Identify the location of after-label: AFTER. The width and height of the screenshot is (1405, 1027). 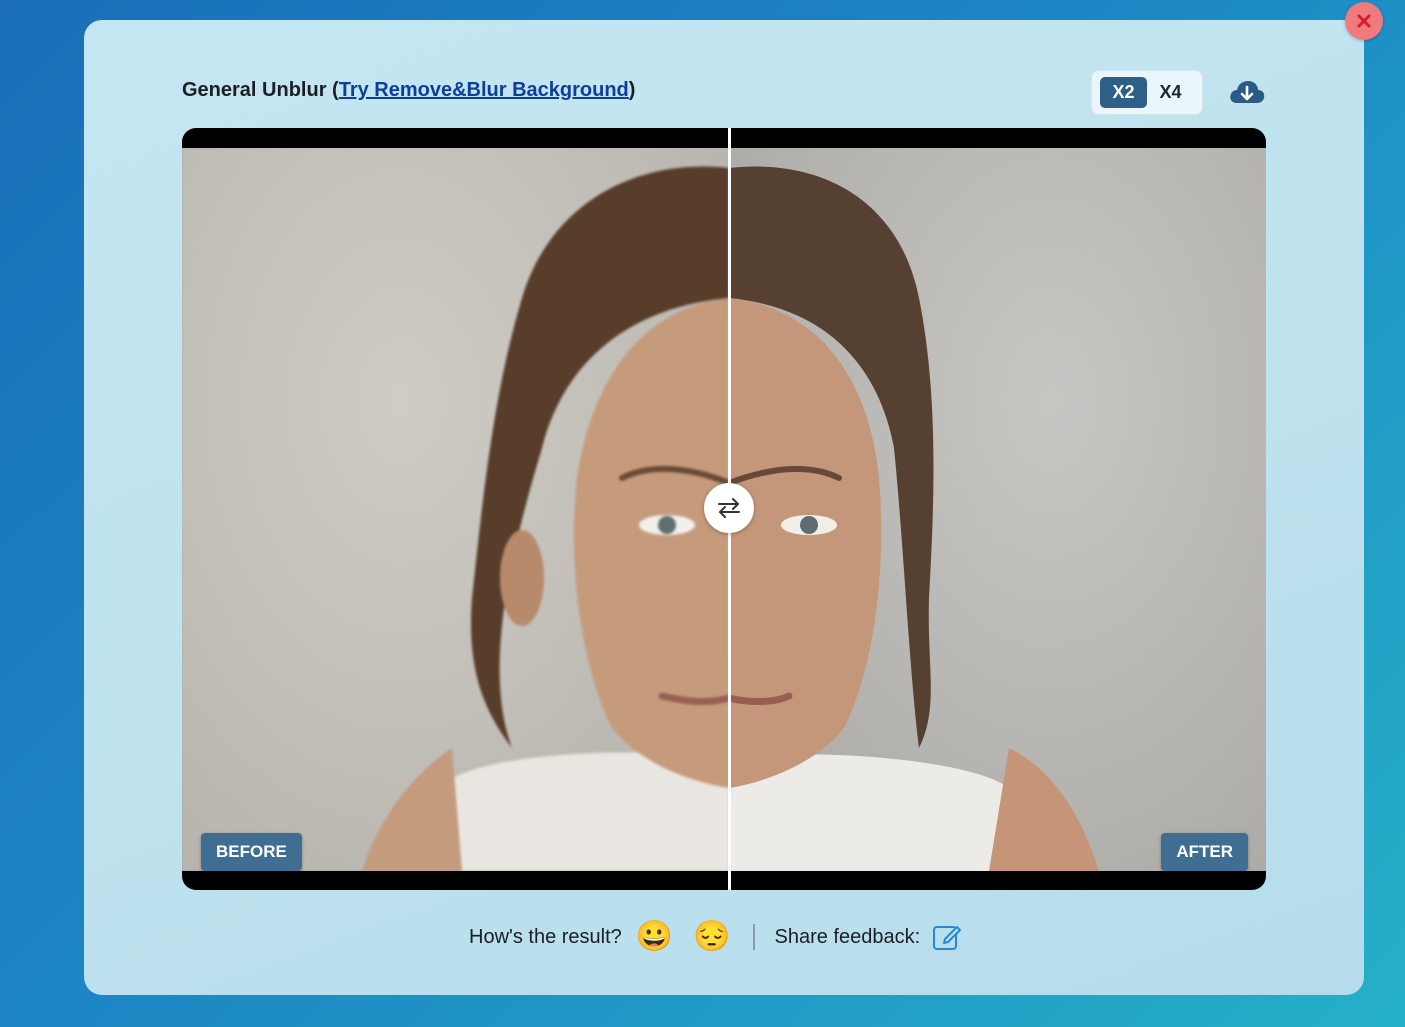
(1204, 852).